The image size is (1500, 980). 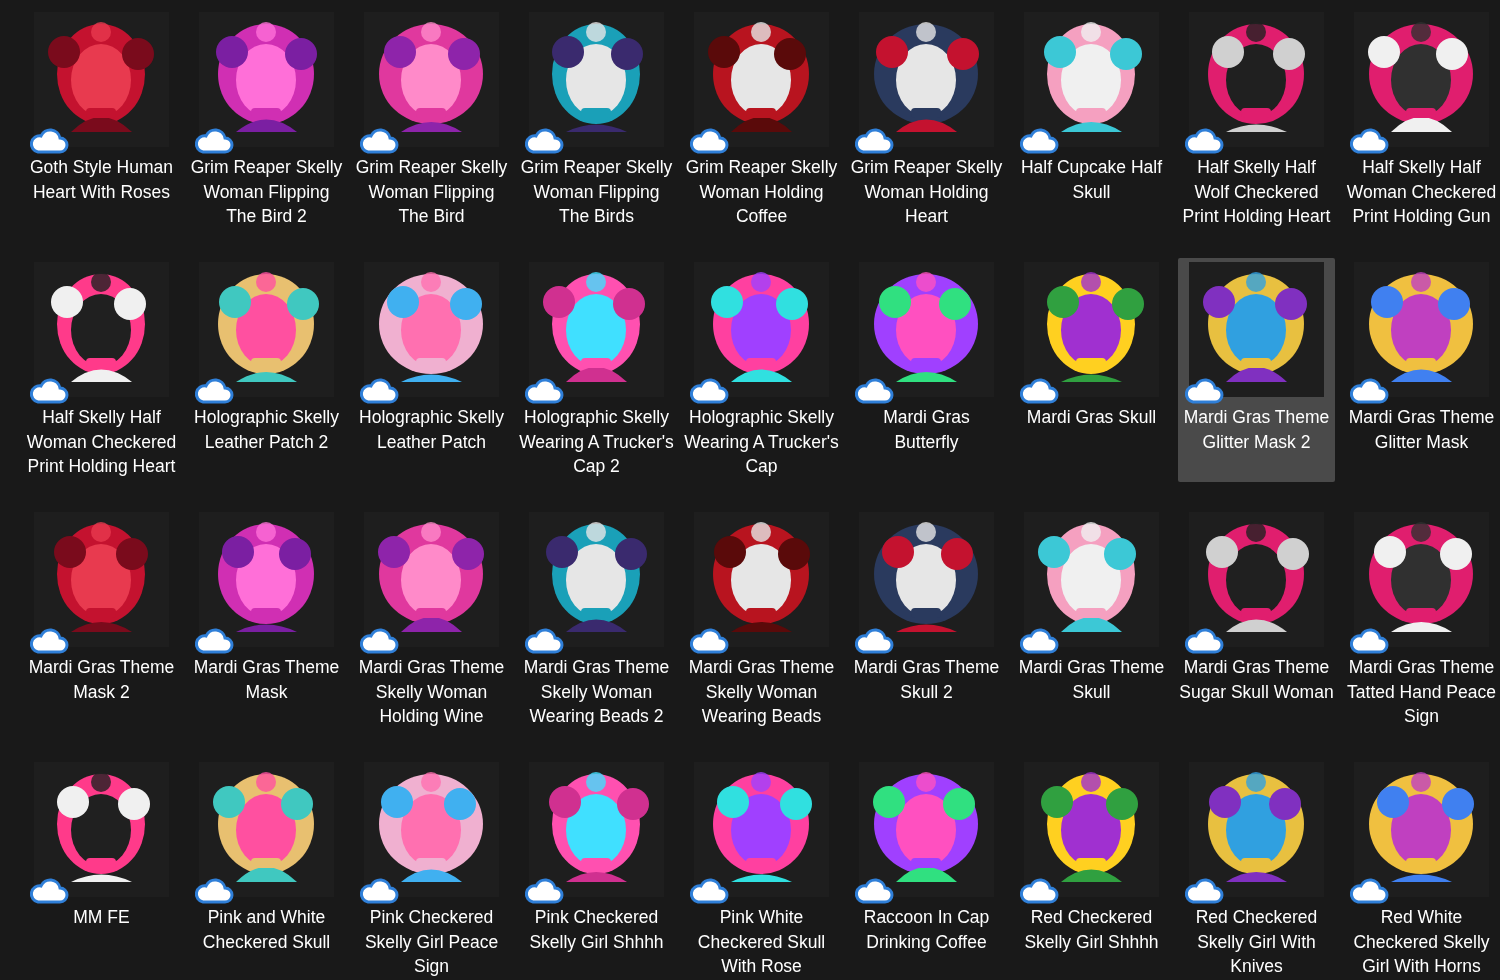 What do you see at coordinates (101, 120) in the screenshot?
I see `file-item: Goth Style Human Heart With Roses` at bounding box center [101, 120].